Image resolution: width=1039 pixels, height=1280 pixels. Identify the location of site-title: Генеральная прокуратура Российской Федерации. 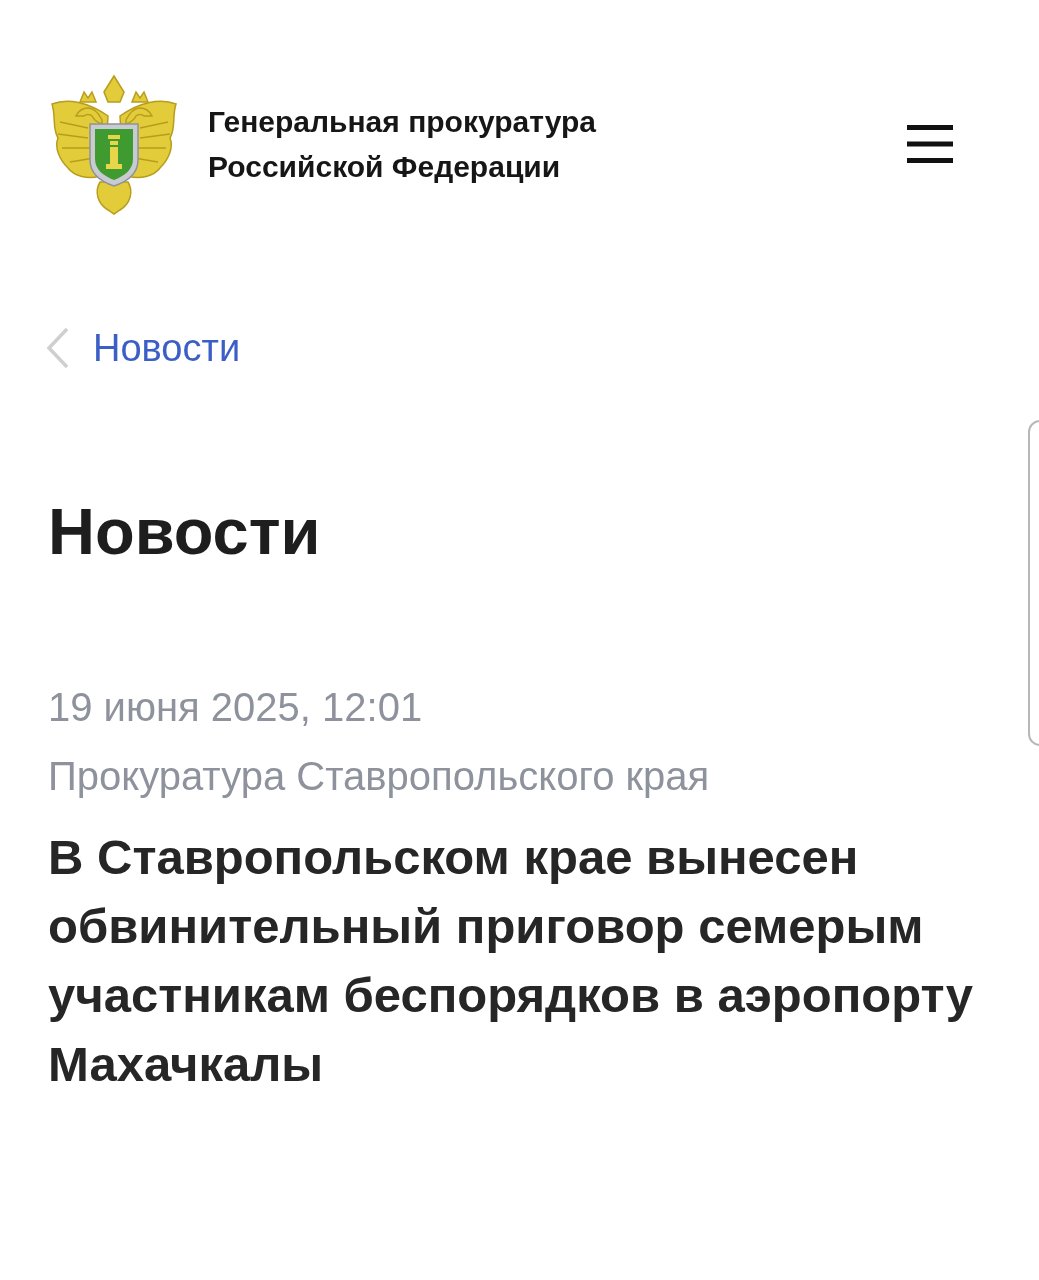
(443, 144).